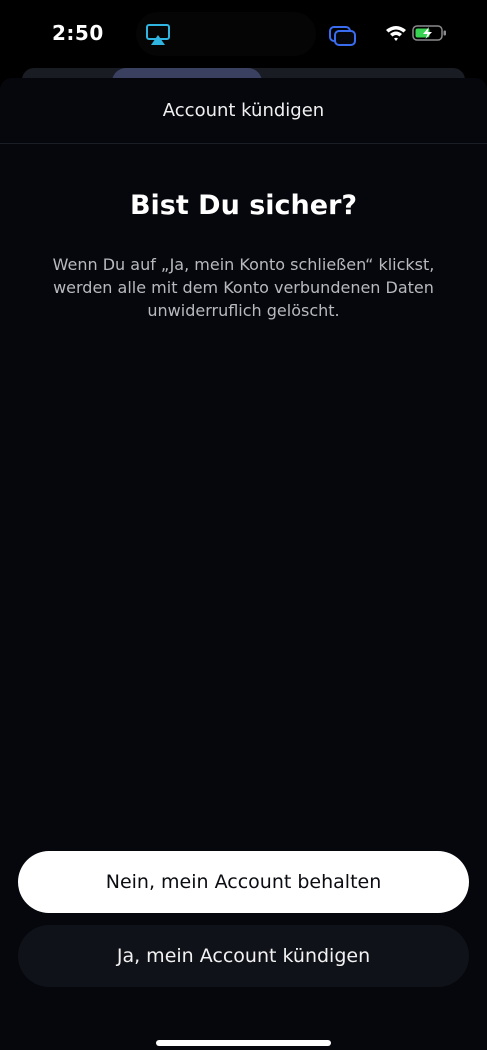 This screenshot has width=487, height=1050. Describe the element at coordinates (396, 33) in the screenshot. I see `wifi-icon` at that location.